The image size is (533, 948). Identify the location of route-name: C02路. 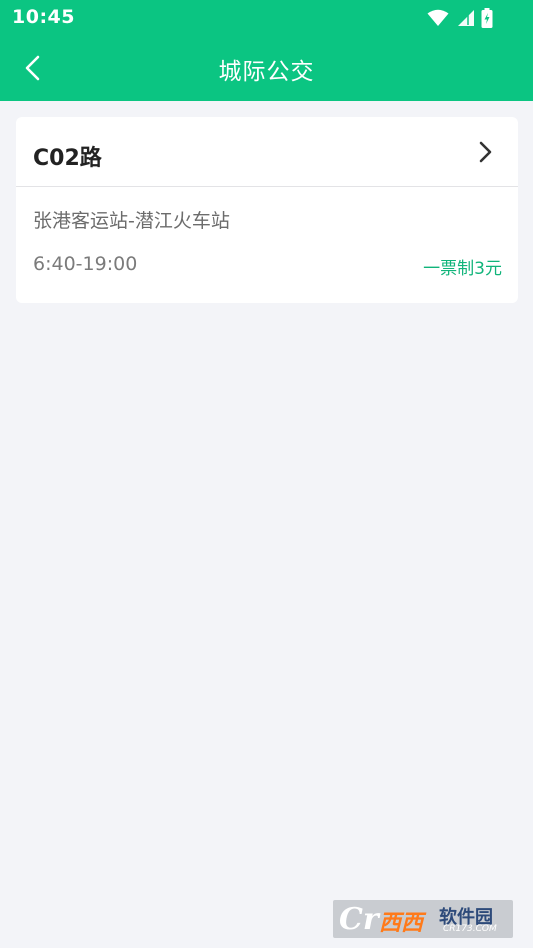
(67, 158).